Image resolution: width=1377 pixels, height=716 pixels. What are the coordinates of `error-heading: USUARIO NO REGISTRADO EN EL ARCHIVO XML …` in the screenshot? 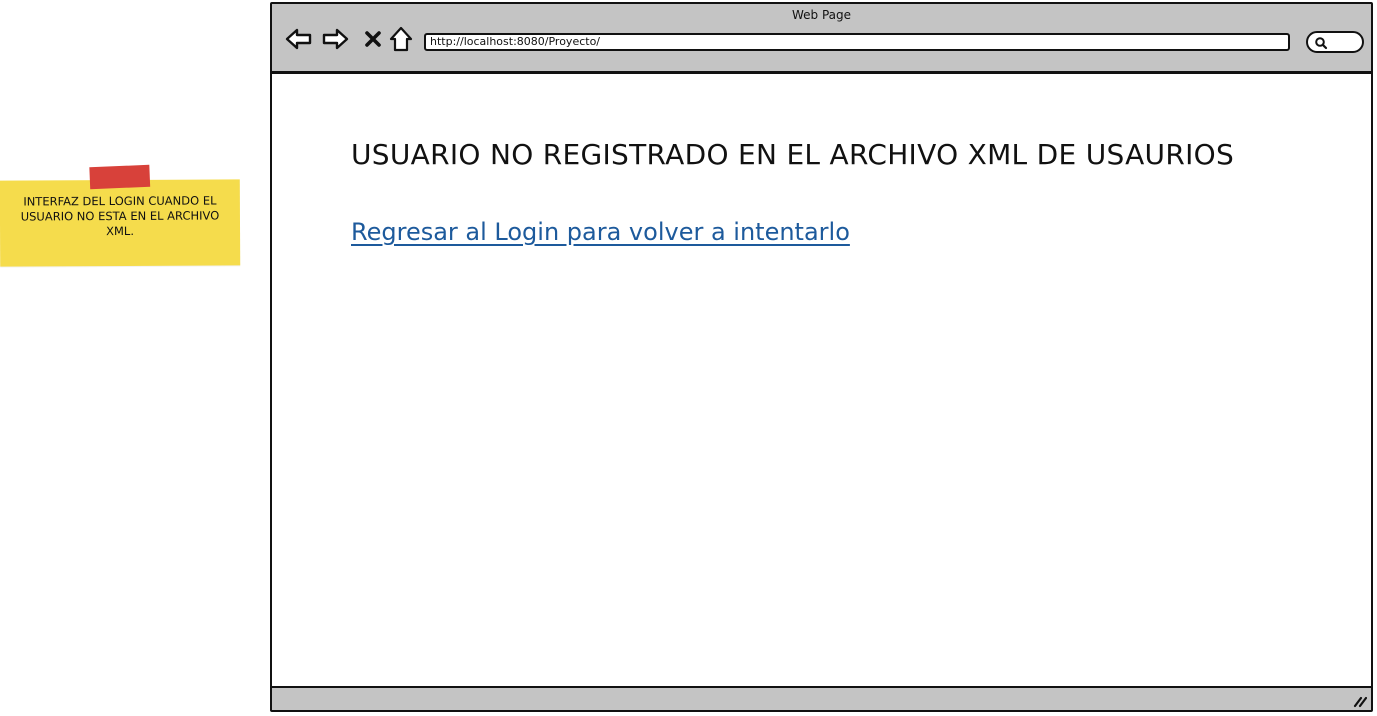 It's located at (793, 154).